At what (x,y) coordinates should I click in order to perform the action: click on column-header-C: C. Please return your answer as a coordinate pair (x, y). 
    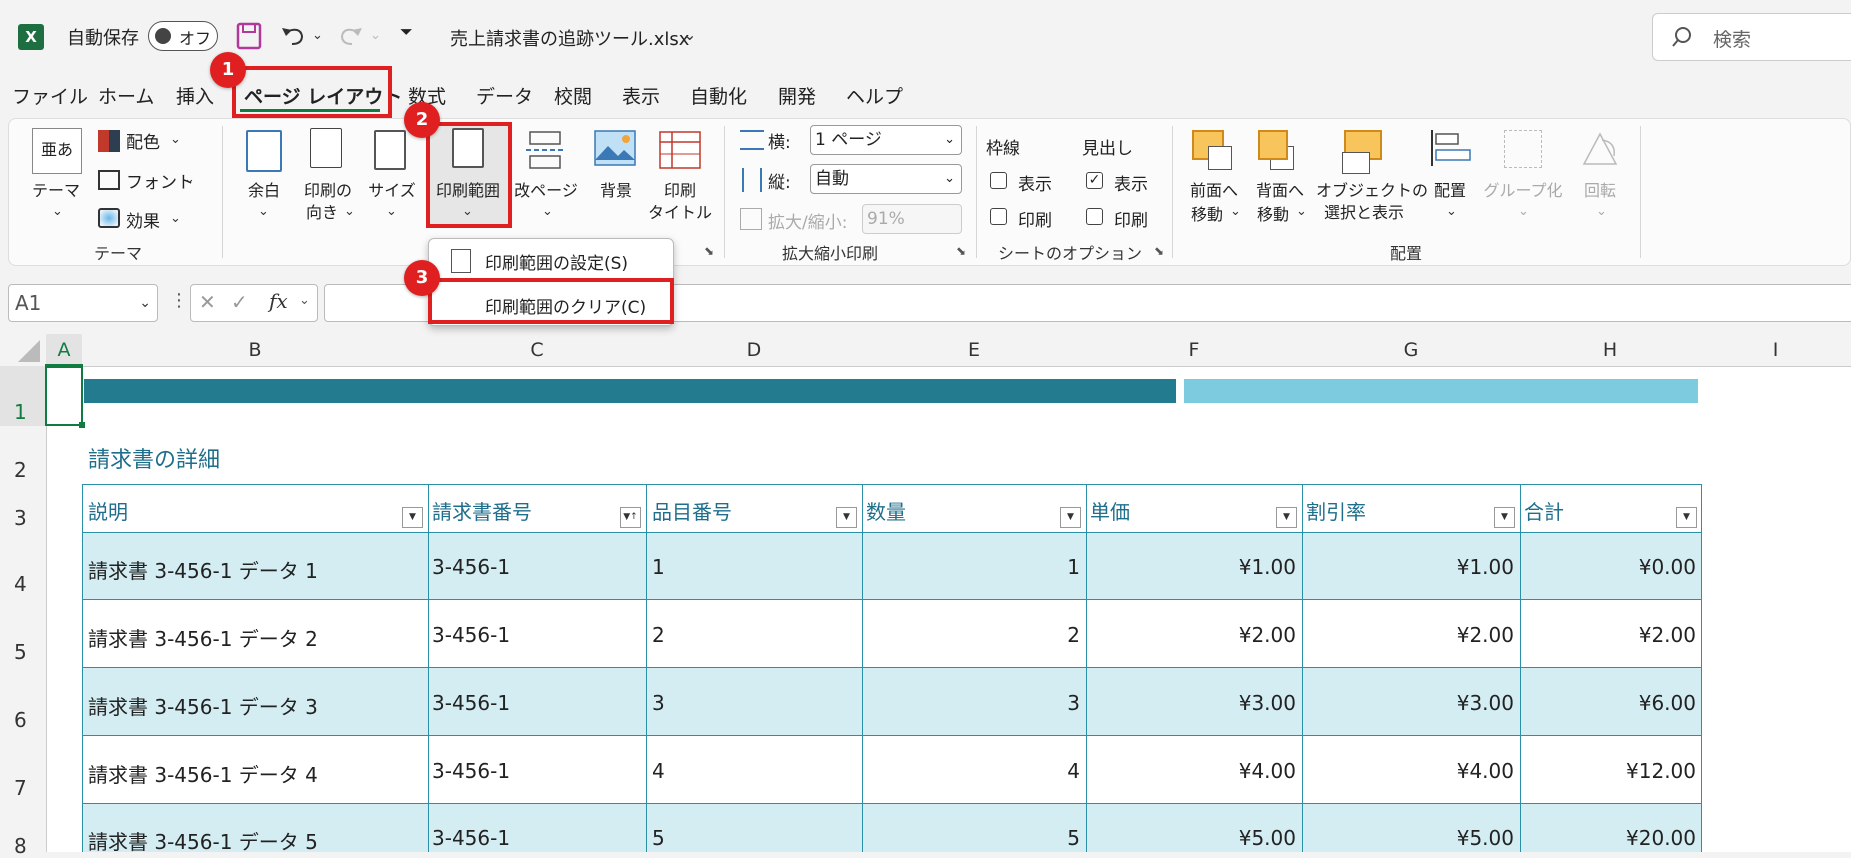
    Looking at the image, I should click on (537, 350).